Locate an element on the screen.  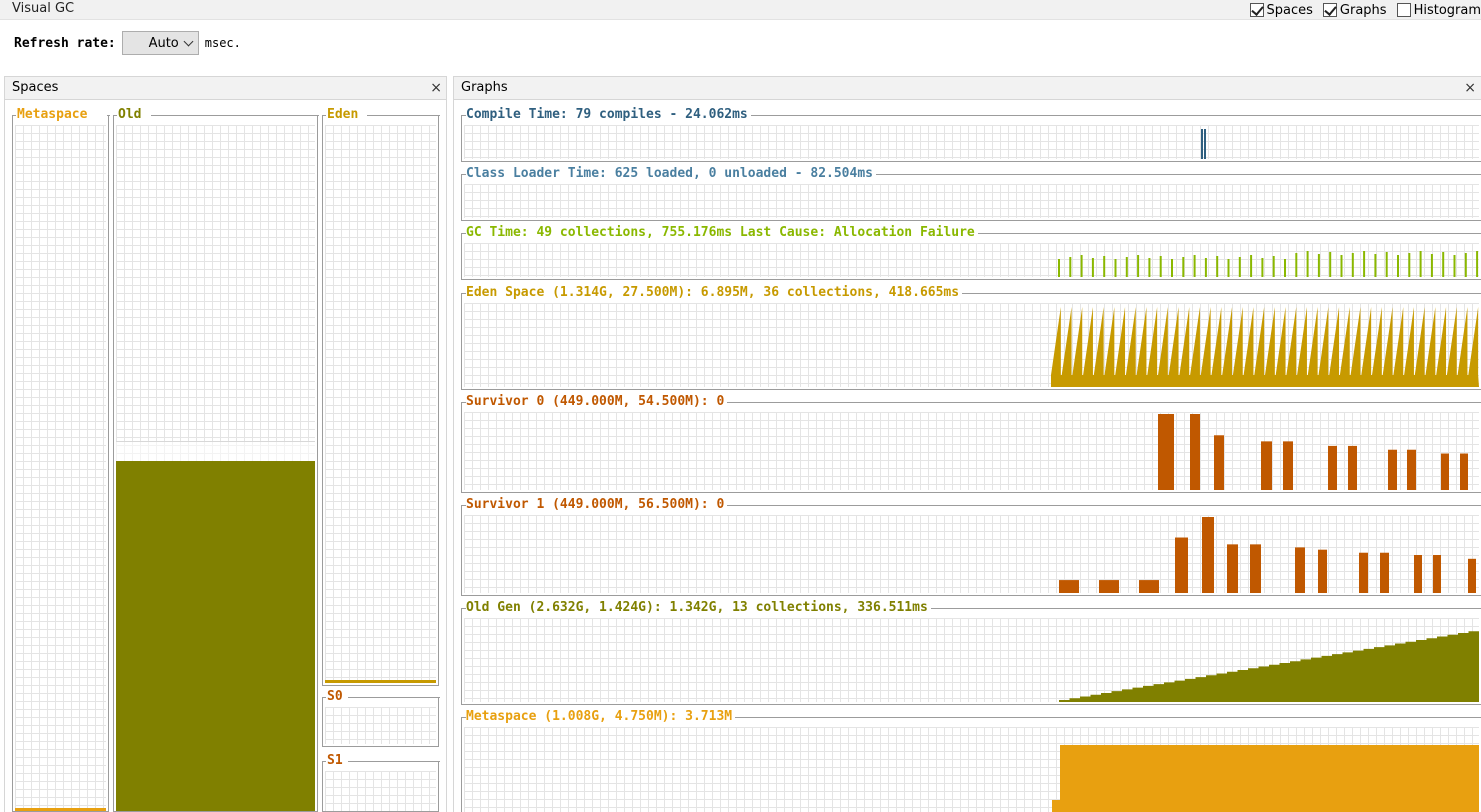
survivor-0-title: Survivor 0 (449.000M, 54.500M): 0 is located at coordinates (597, 401).